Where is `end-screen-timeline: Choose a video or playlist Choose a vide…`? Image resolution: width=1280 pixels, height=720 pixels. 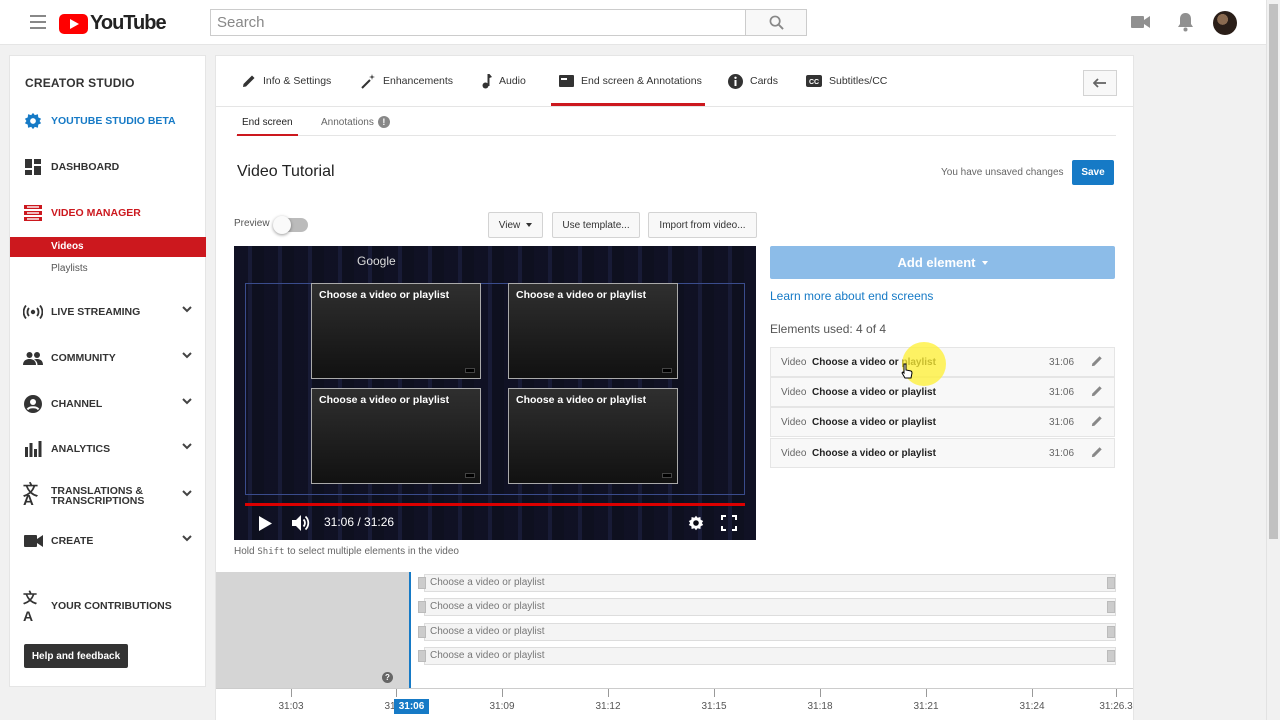 end-screen-timeline: Choose a video or playlist Choose a vide… is located at coordinates (674, 637).